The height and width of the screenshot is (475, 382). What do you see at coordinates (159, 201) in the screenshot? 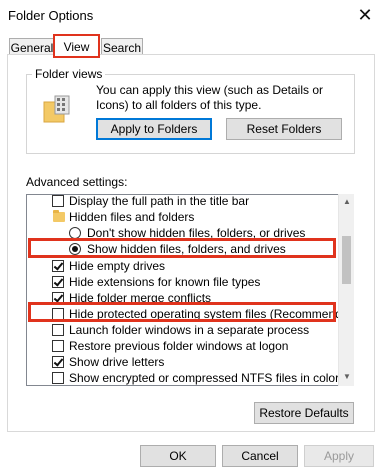
I see `list-item-label: Display the full path in the title bar` at bounding box center [159, 201].